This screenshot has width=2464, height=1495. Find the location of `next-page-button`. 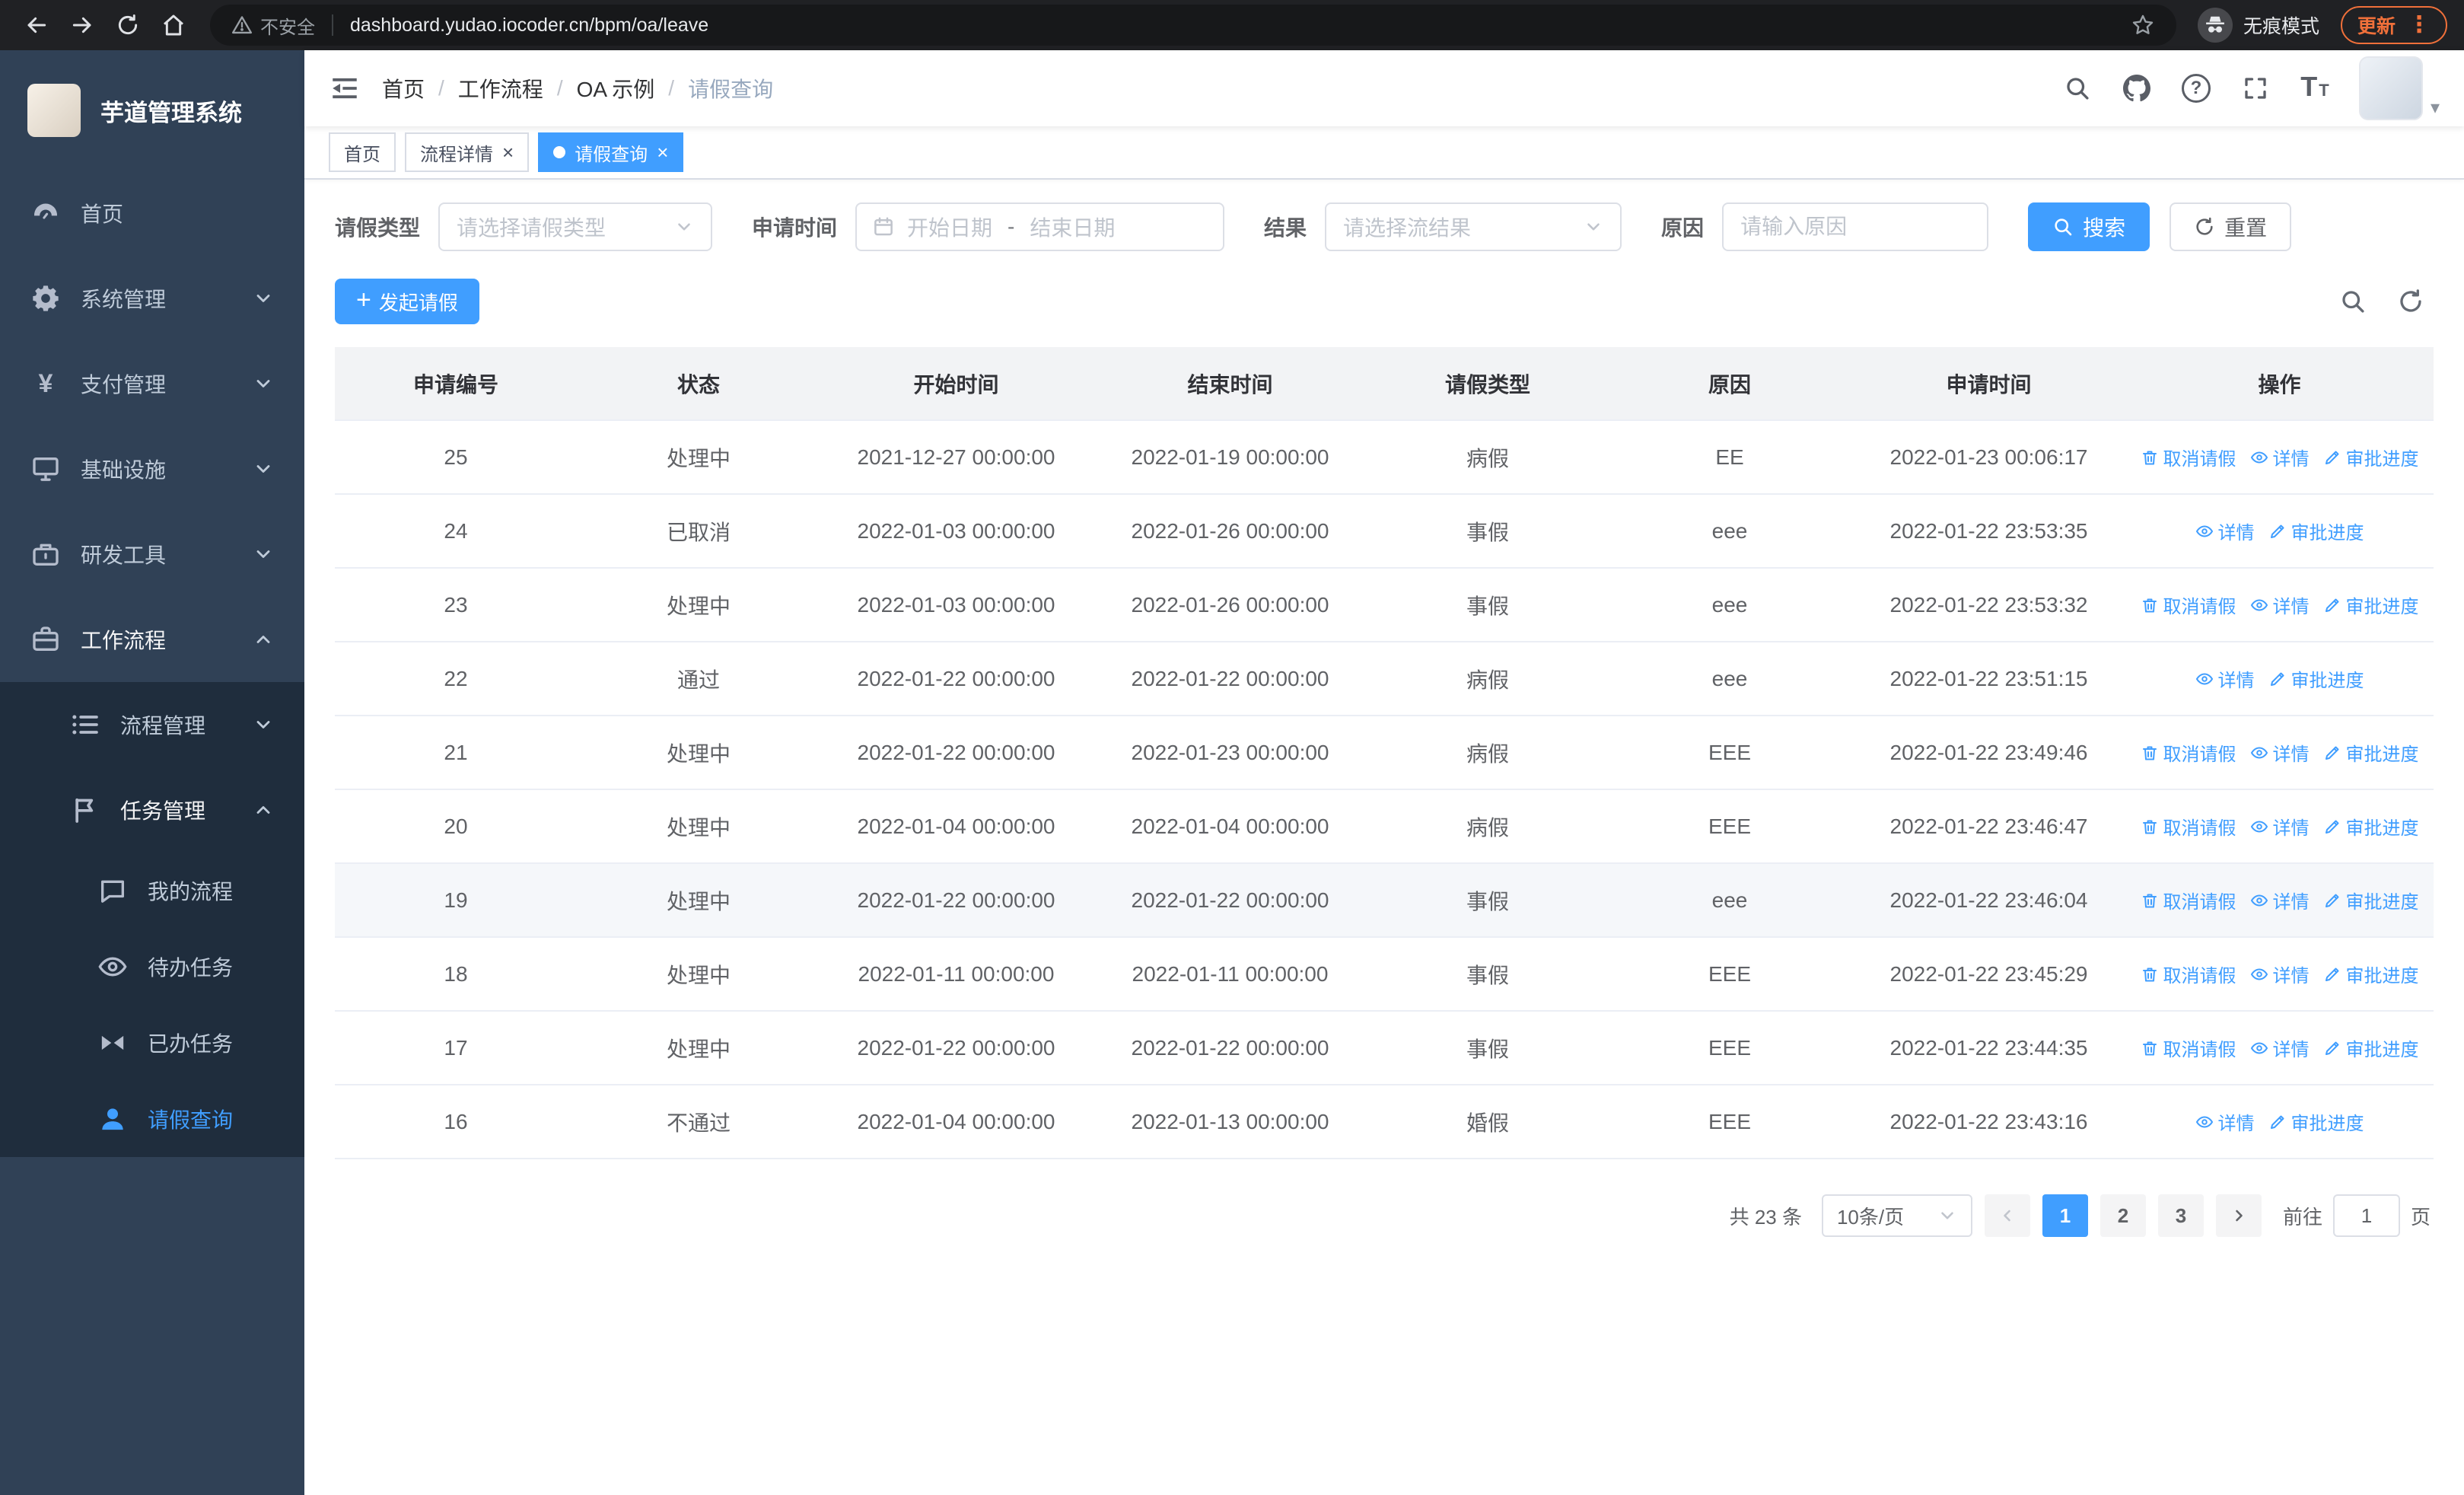

next-page-button is located at coordinates (2238, 1215).